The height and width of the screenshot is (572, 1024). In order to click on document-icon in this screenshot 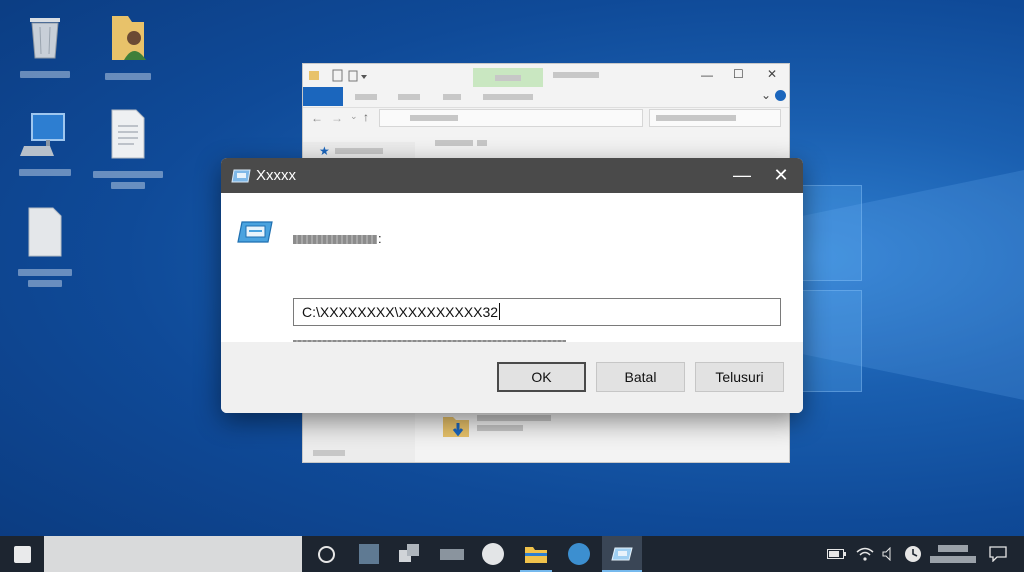, I will do `click(128, 134)`.